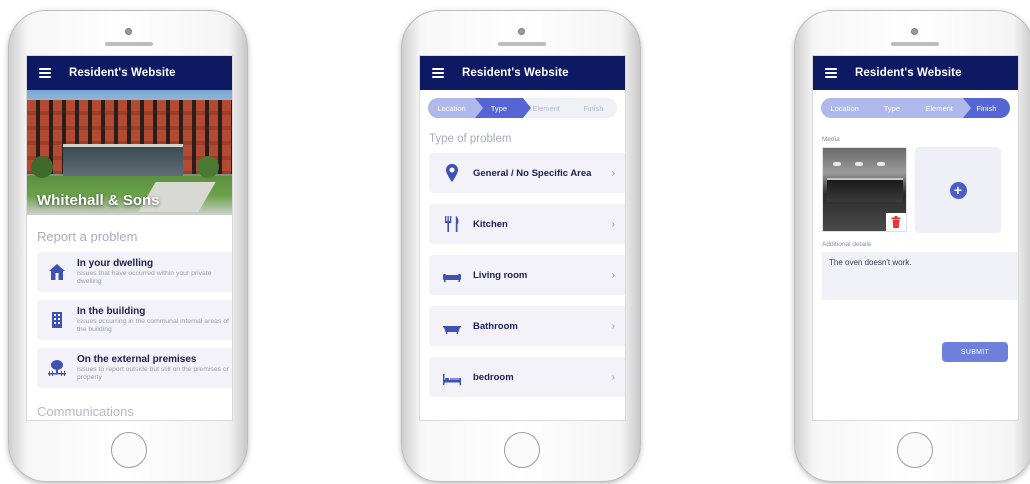 The height and width of the screenshot is (484, 1030). Describe the element at coordinates (500, 275) in the screenshot. I see `type-item-label: Living room` at that location.